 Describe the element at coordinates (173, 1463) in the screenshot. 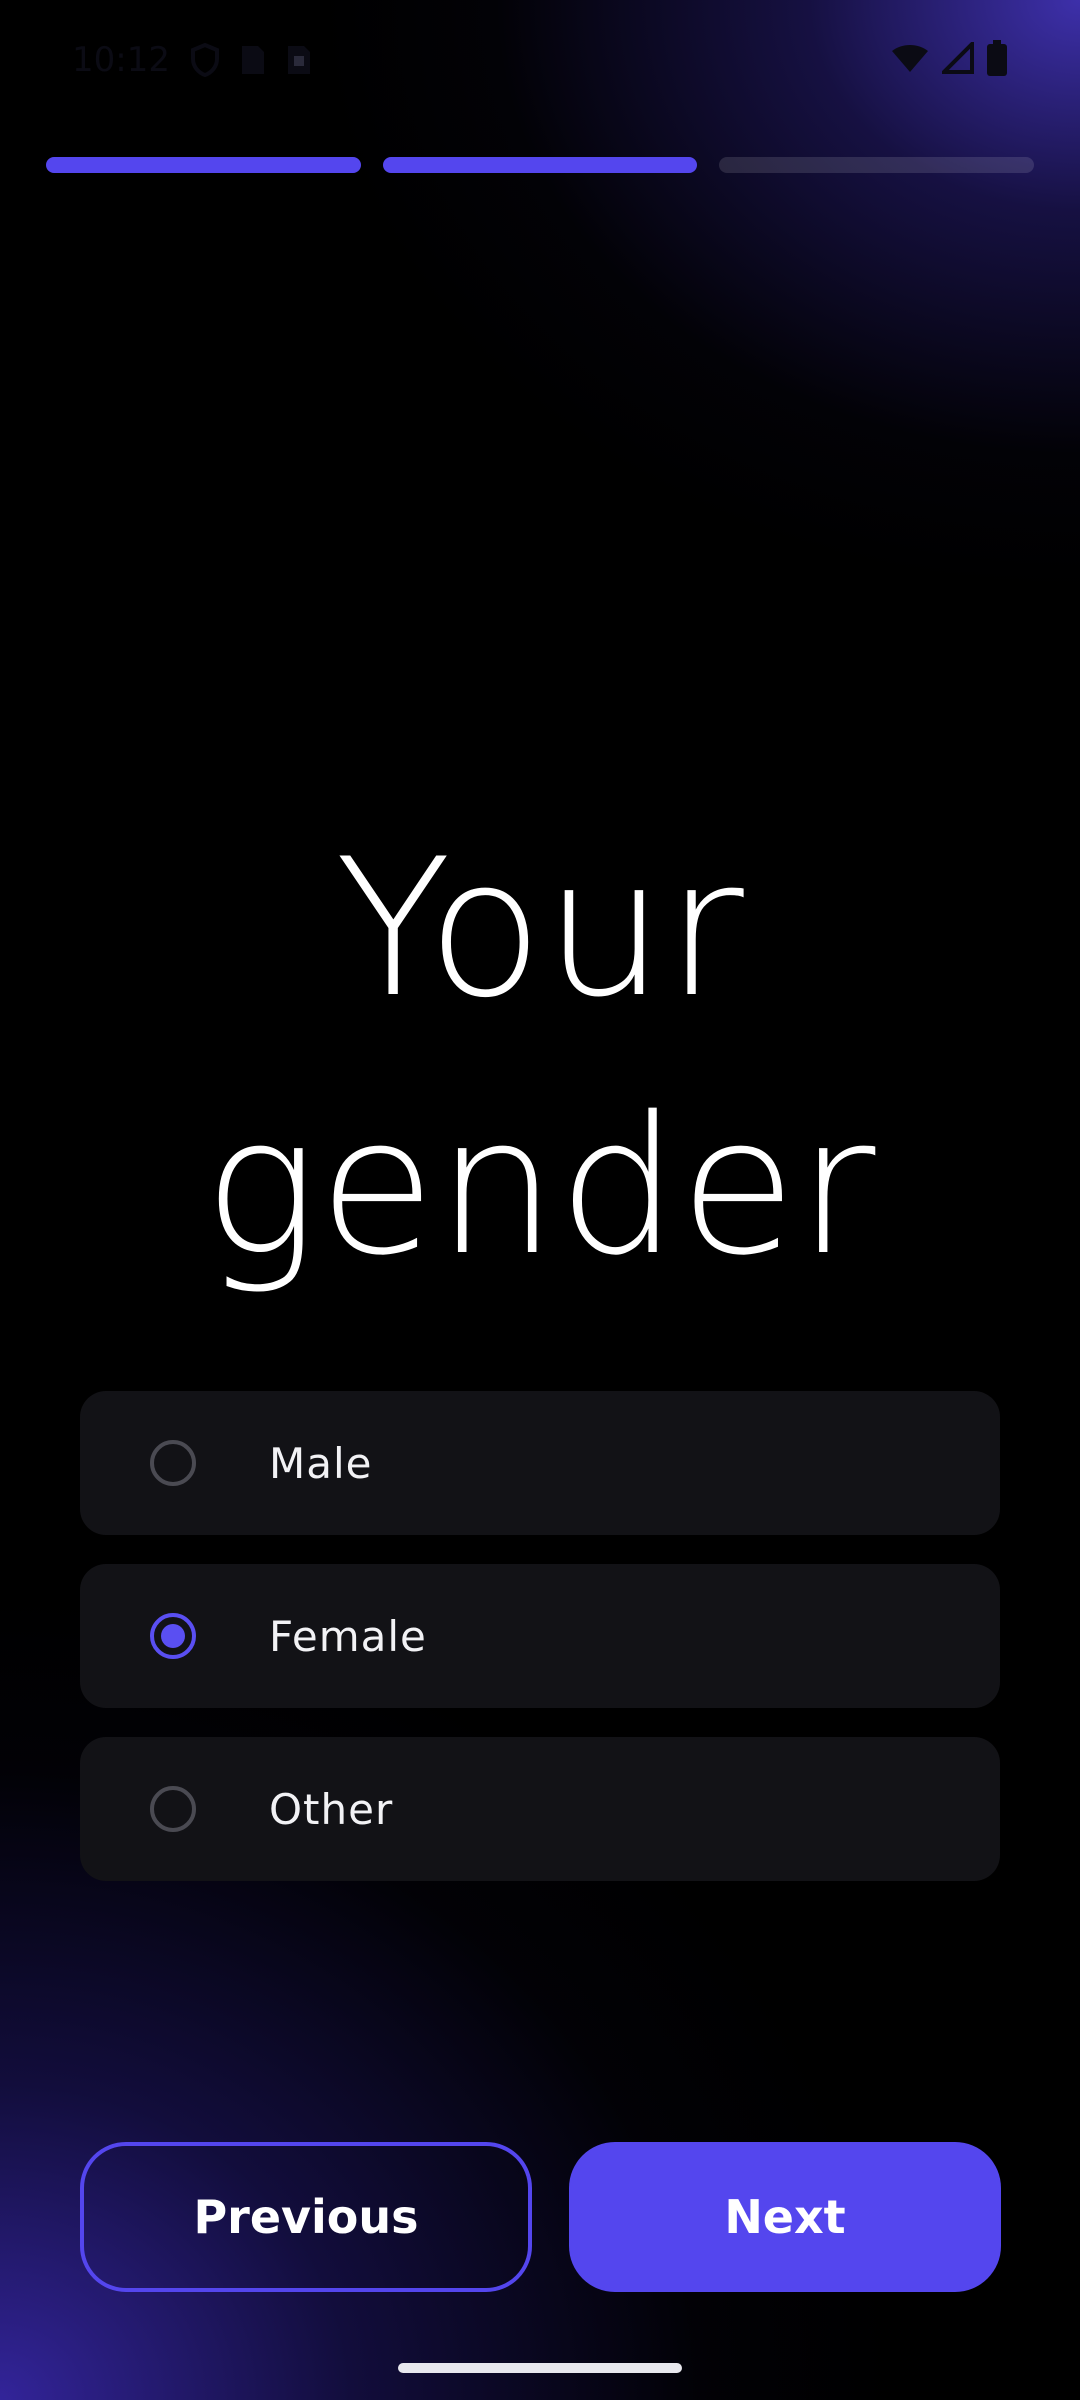

I see `radio-button-male` at that location.